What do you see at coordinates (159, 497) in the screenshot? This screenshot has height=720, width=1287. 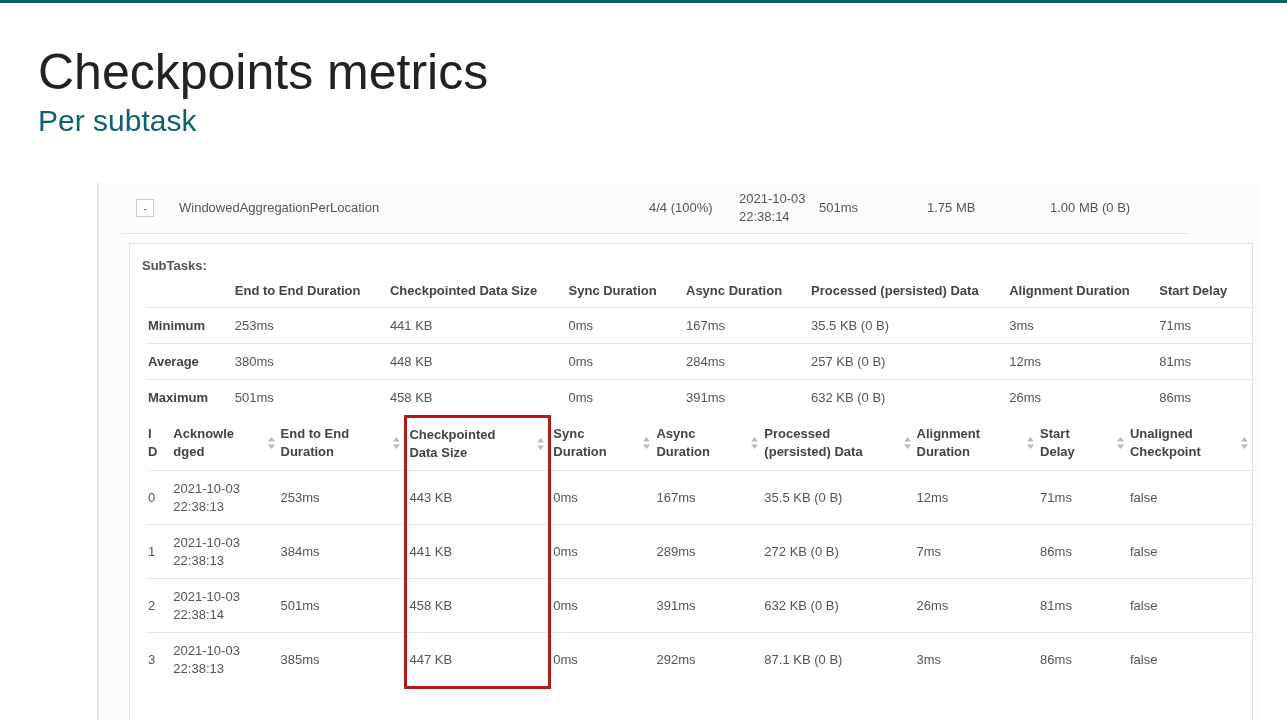 I see `table-cell: 0` at bounding box center [159, 497].